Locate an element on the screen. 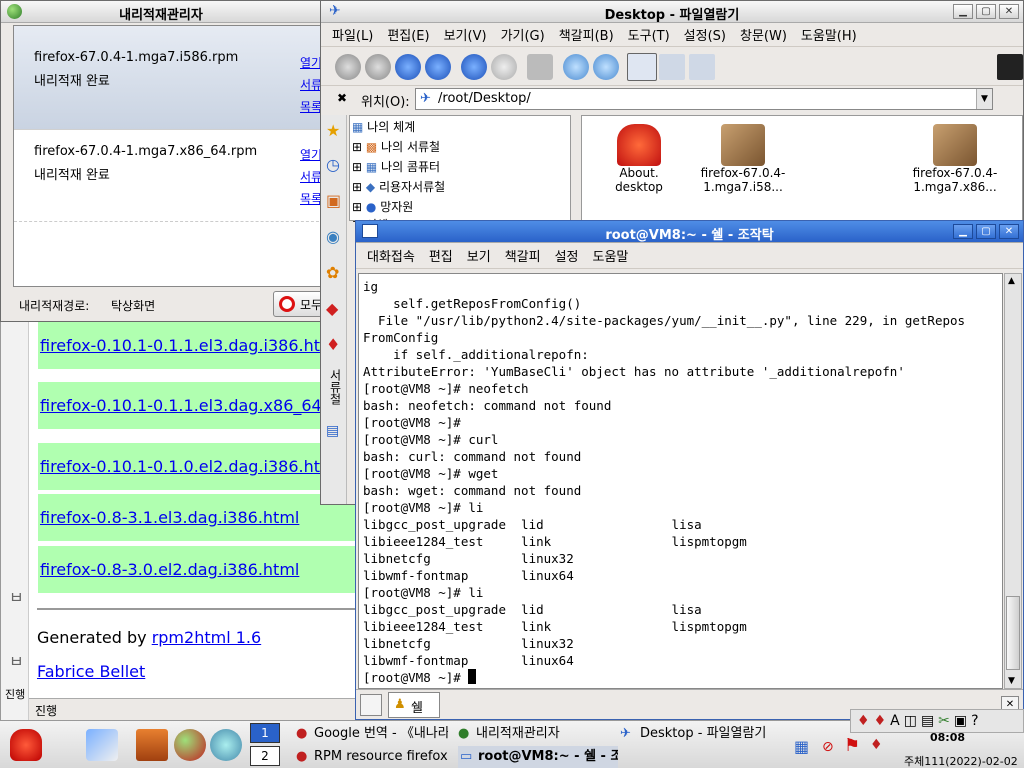 The height and width of the screenshot is (768, 1024). scroll-thumb is located at coordinates (1013, 633).